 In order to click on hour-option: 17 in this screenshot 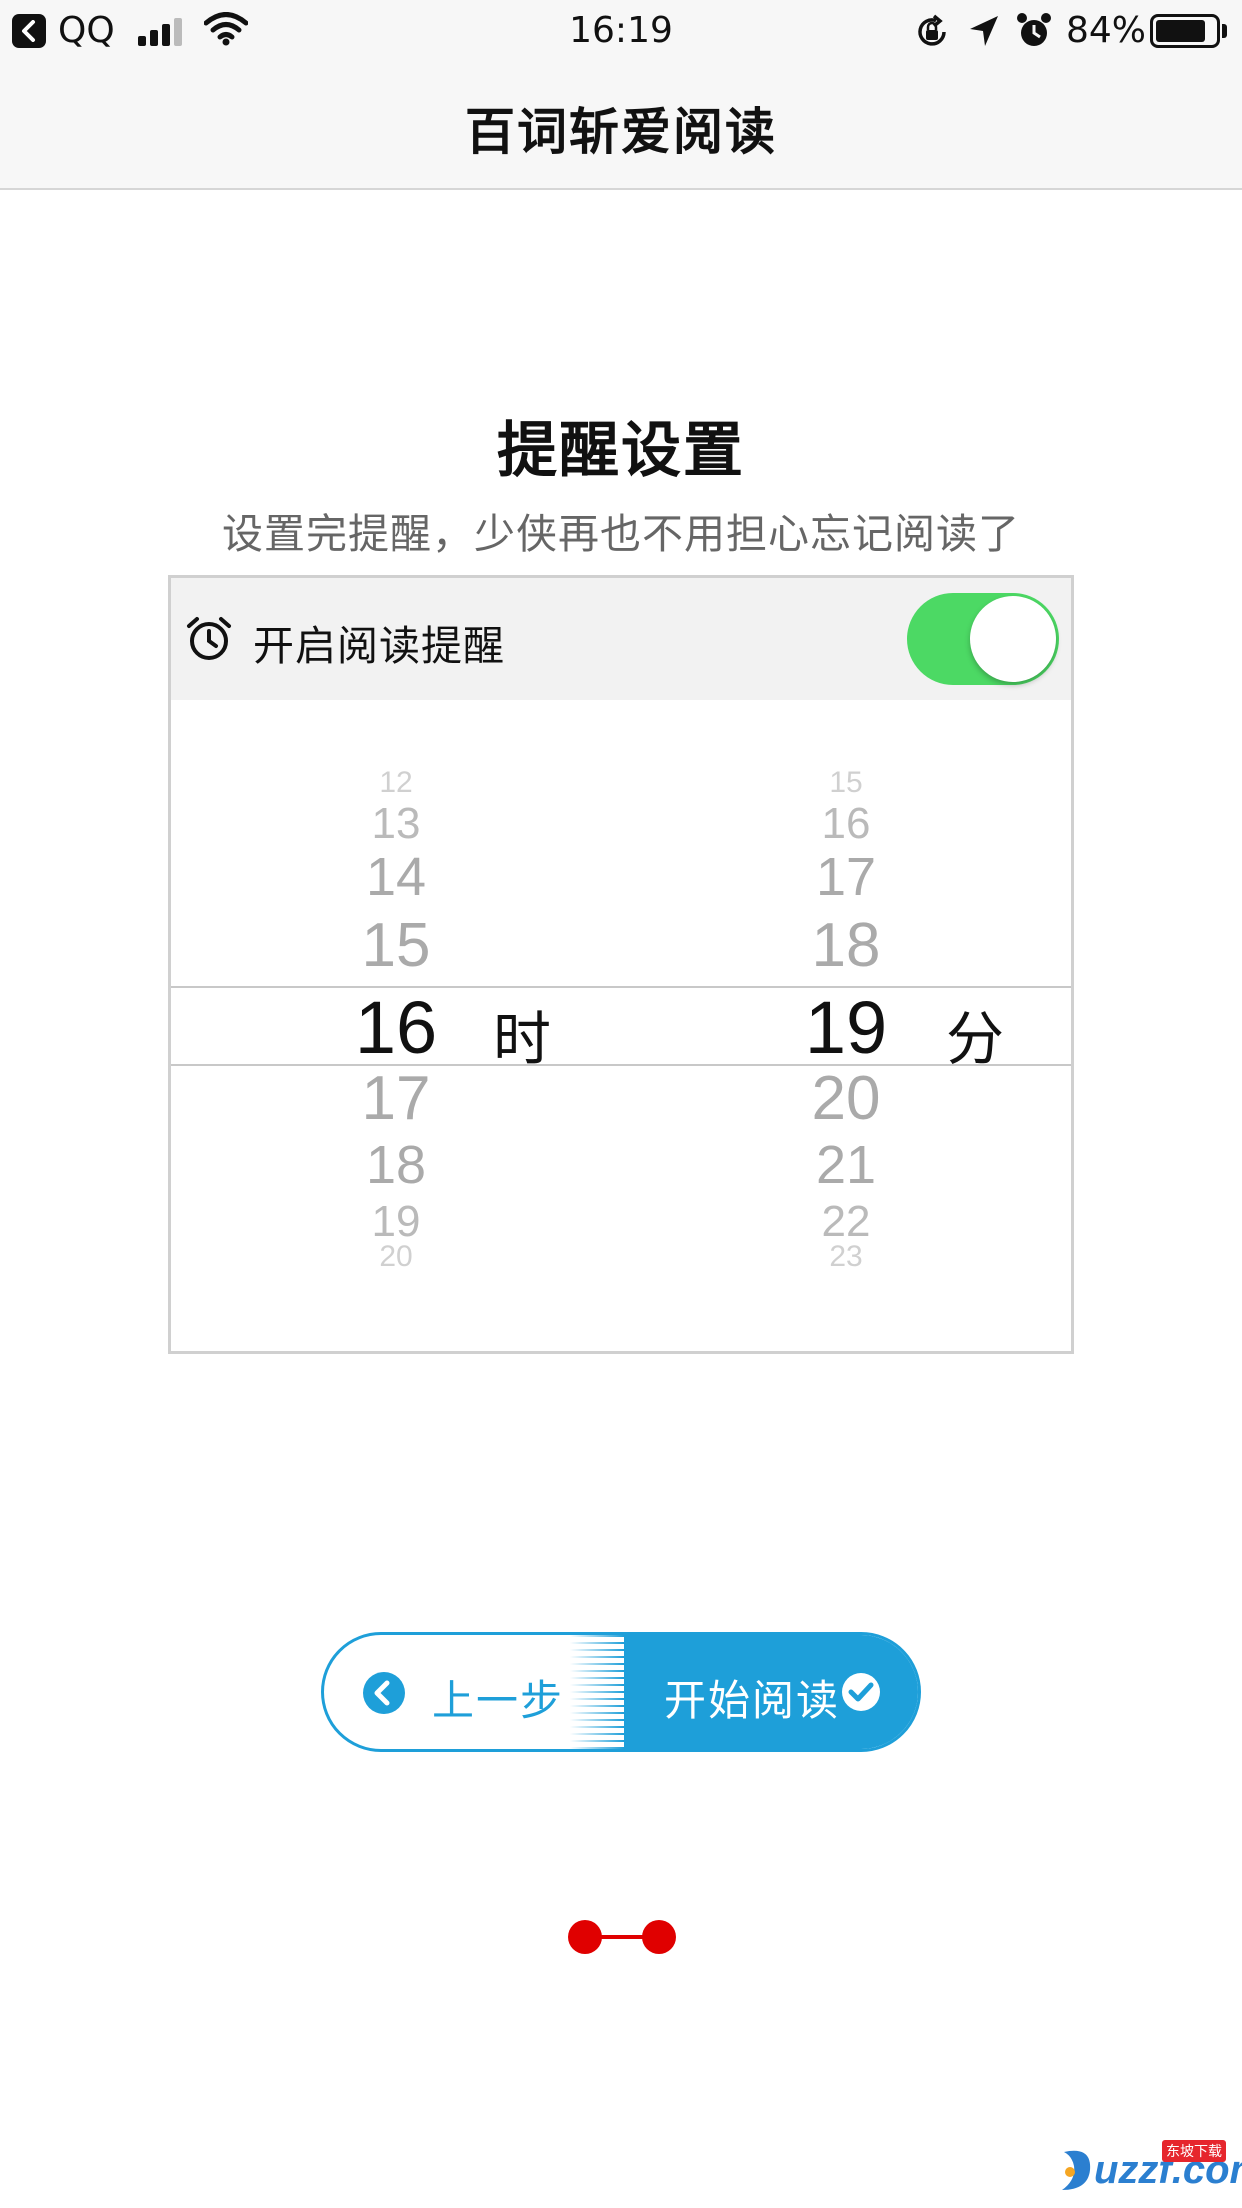, I will do `click(396, 1099)`.